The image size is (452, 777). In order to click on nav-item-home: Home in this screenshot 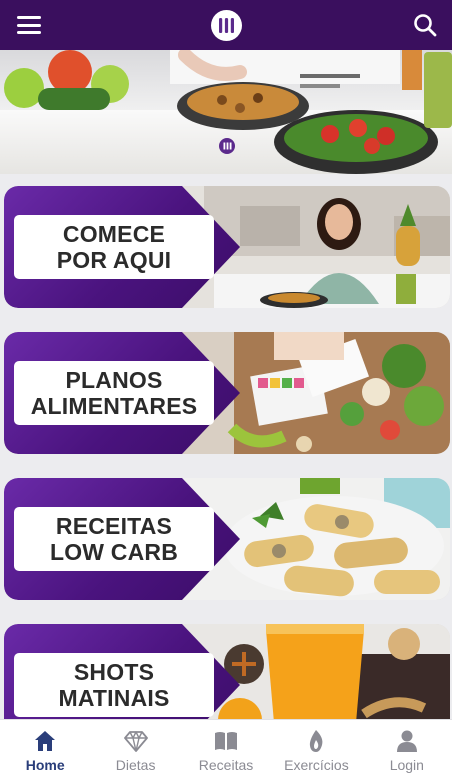, I will do `click(45, 748)`.